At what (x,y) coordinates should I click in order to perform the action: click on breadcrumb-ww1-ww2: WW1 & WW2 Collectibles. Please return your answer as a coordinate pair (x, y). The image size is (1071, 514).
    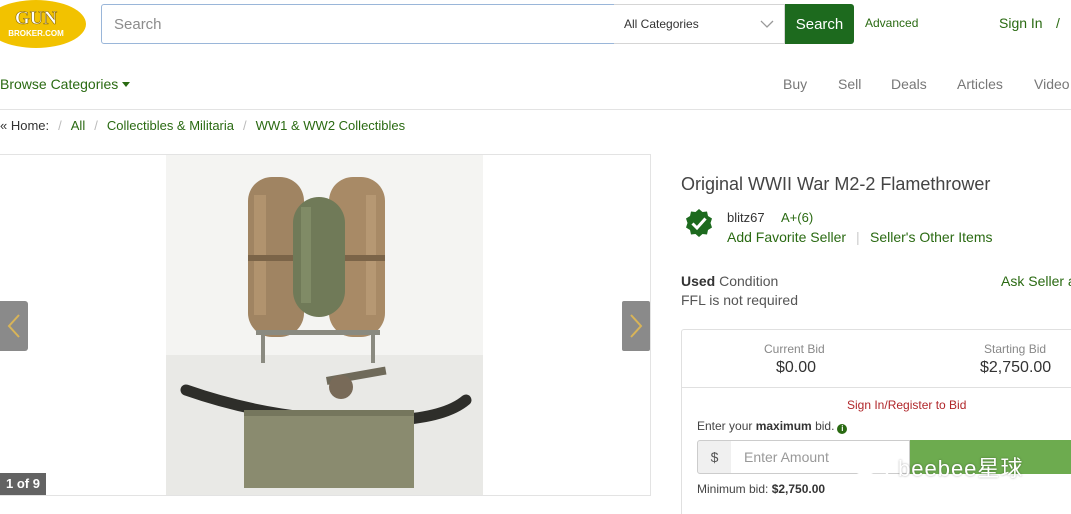
    Looking at the image, I should click on (331, 125).